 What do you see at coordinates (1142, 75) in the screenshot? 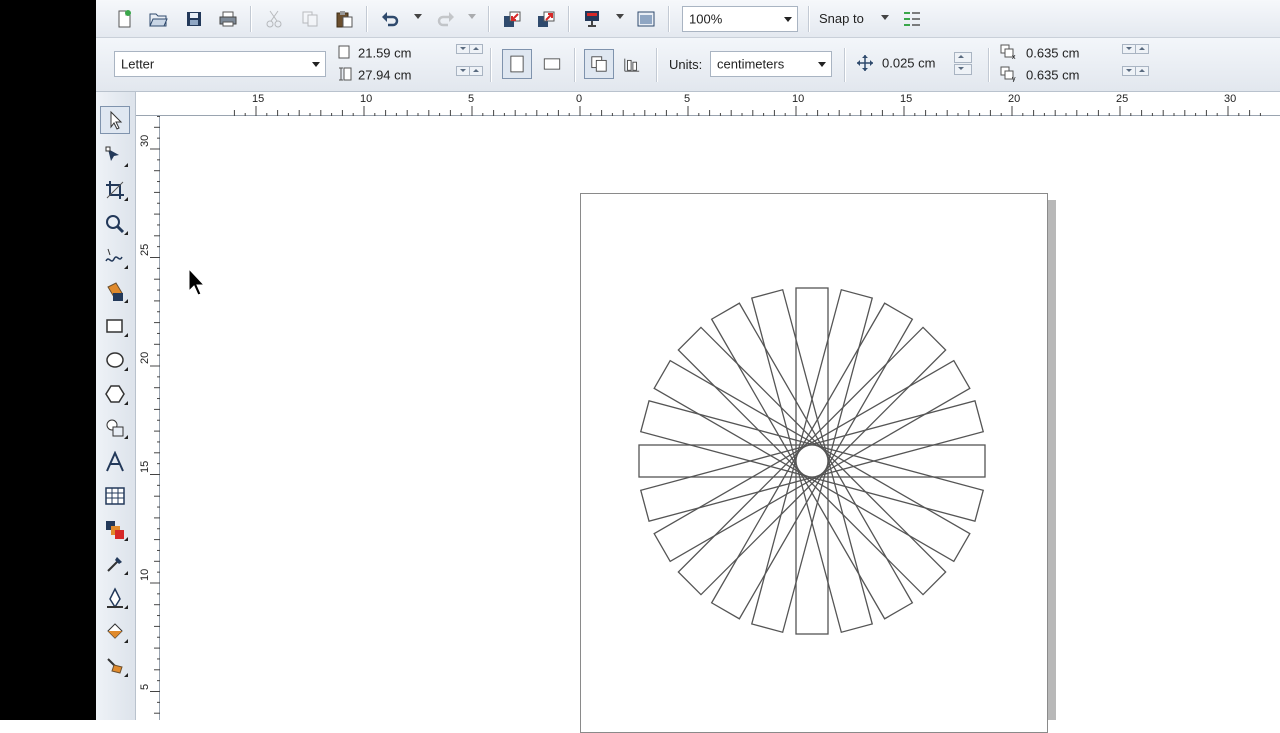
I see `duplicate-y-spinner-up` at bounding box center [1142, 75].